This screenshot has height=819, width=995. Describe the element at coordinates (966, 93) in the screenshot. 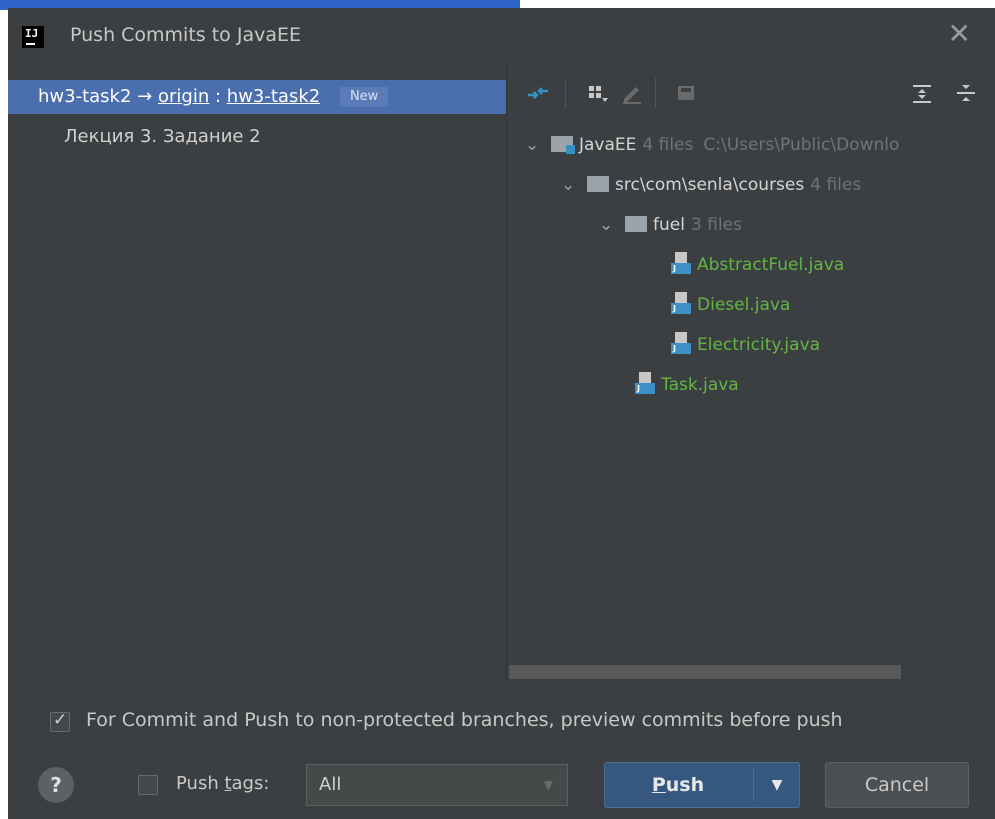

I see `collapse-all-icon` at that location.